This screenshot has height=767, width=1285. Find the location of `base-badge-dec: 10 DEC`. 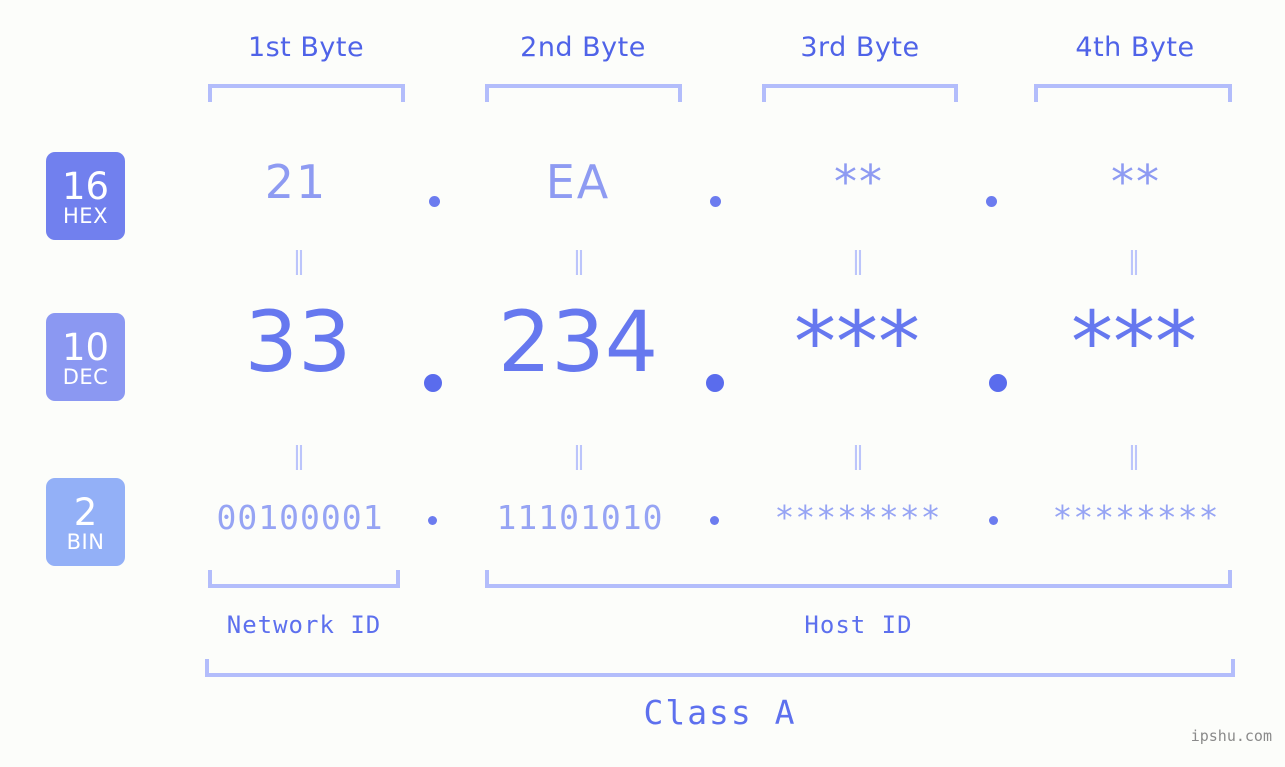

base-badge-dec: 10 DEC is located at coordinates (85, 357).